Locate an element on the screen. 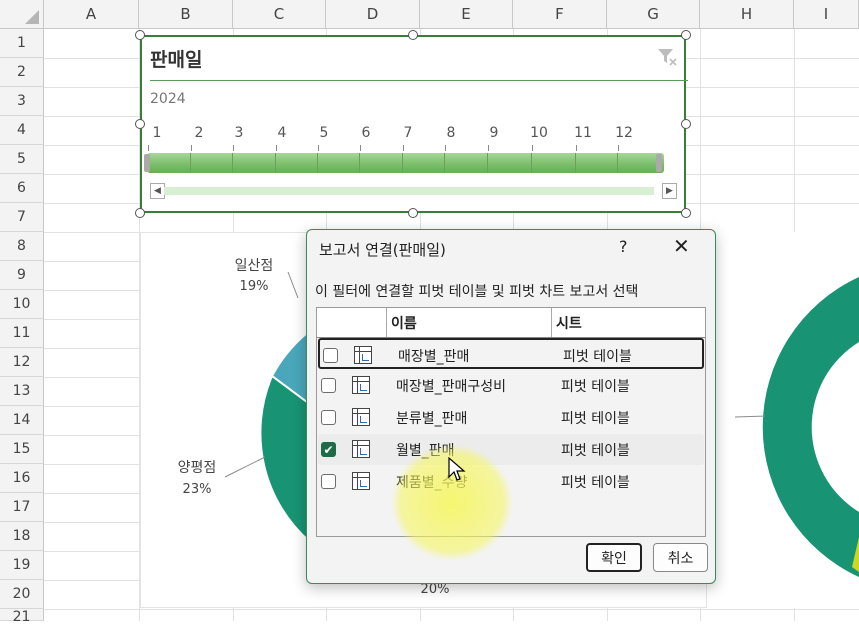 This screenshot has width=859, height=625. row-header: 20 is located at coordinates (22, 594).